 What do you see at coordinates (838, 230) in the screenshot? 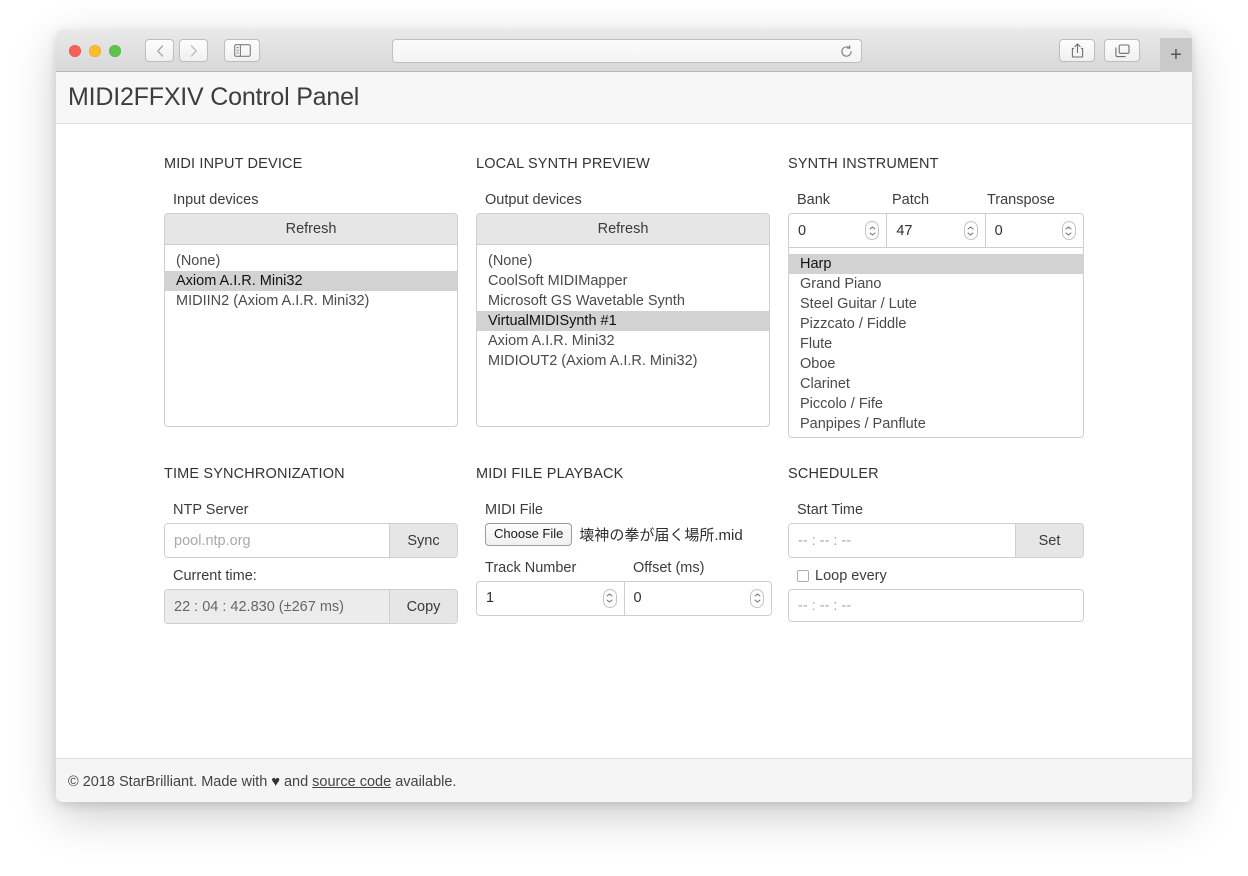
I see `bank-stepper: 0` at bounding box center [838, 230].